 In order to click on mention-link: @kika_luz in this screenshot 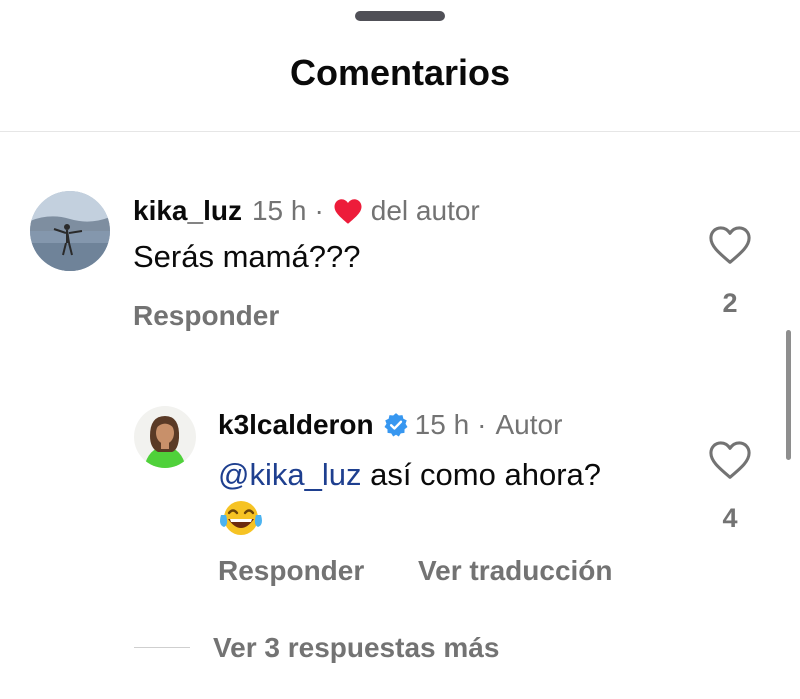, I will do `click(289, 474)`.